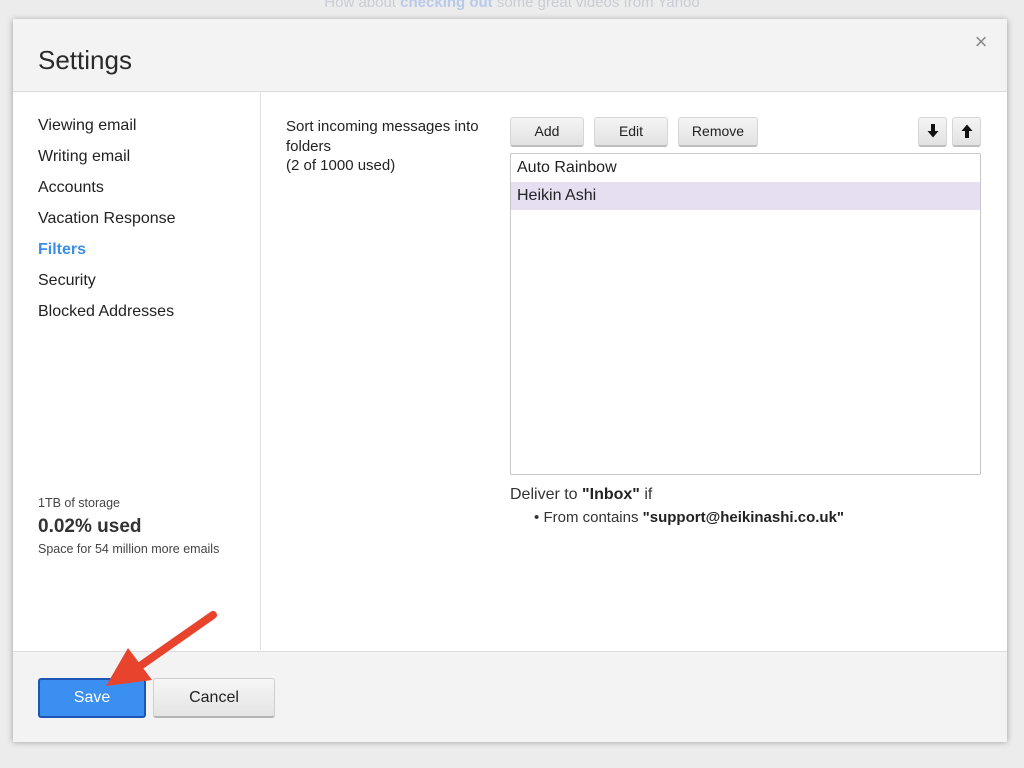  Describe the element at coordinates (593, 517) in the screenshot. I see `condition-prefix: From contains` at that location.